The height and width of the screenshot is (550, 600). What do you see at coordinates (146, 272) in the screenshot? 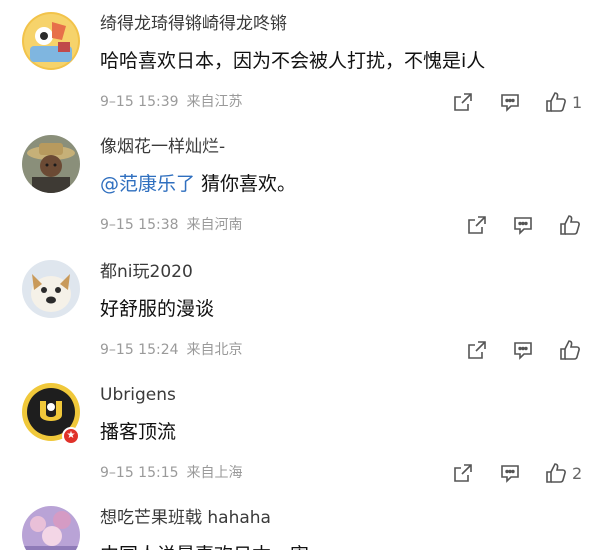
I see `username: 都ni玩2020` at bounding box center [146, 272].